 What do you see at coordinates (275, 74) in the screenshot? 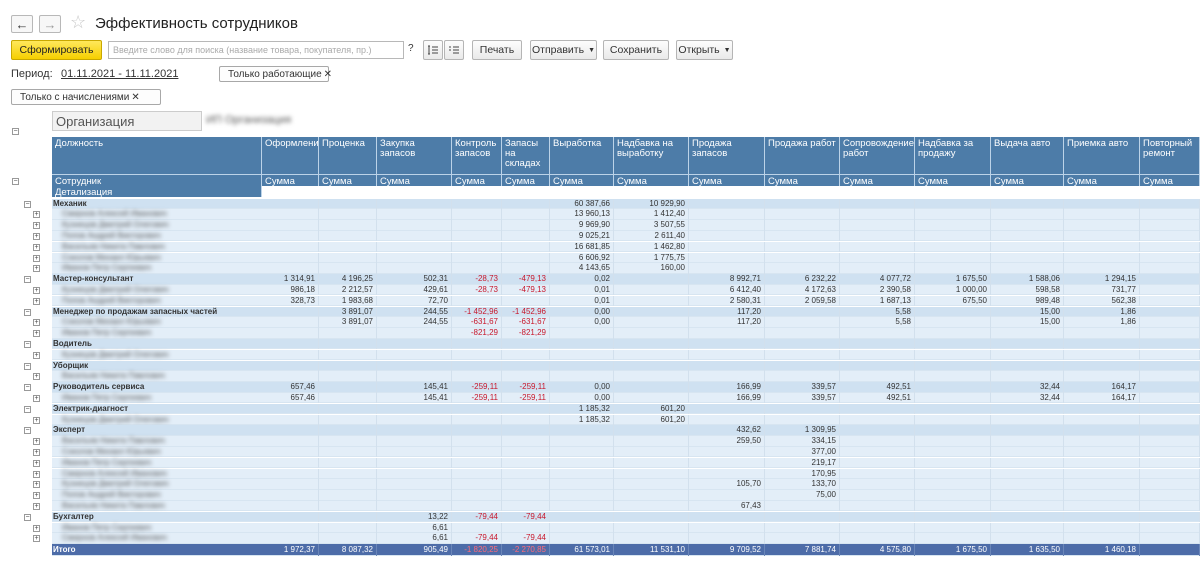
I see `only-working-filter: Только работающие ✕` at bounding box center [275, 74].